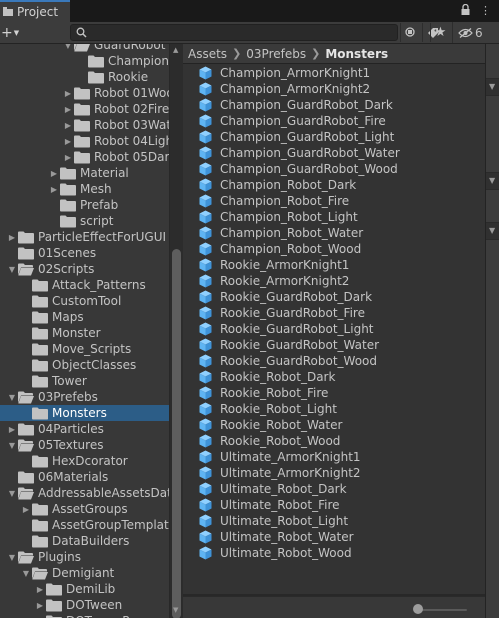 This screenshot has width=499, height=618. I want to click on tree-item: Monsters, so click(84, 413).